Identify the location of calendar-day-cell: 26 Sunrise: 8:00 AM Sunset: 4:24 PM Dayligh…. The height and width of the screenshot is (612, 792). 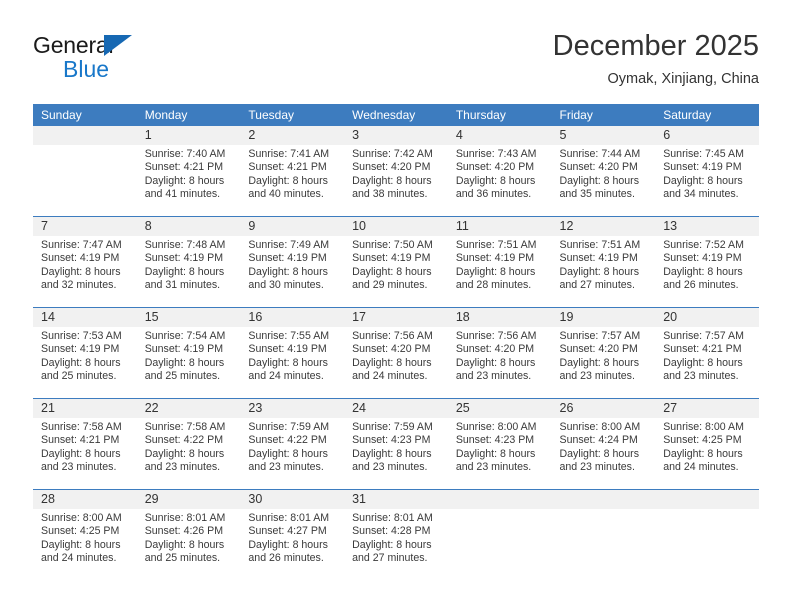
(603, 444).